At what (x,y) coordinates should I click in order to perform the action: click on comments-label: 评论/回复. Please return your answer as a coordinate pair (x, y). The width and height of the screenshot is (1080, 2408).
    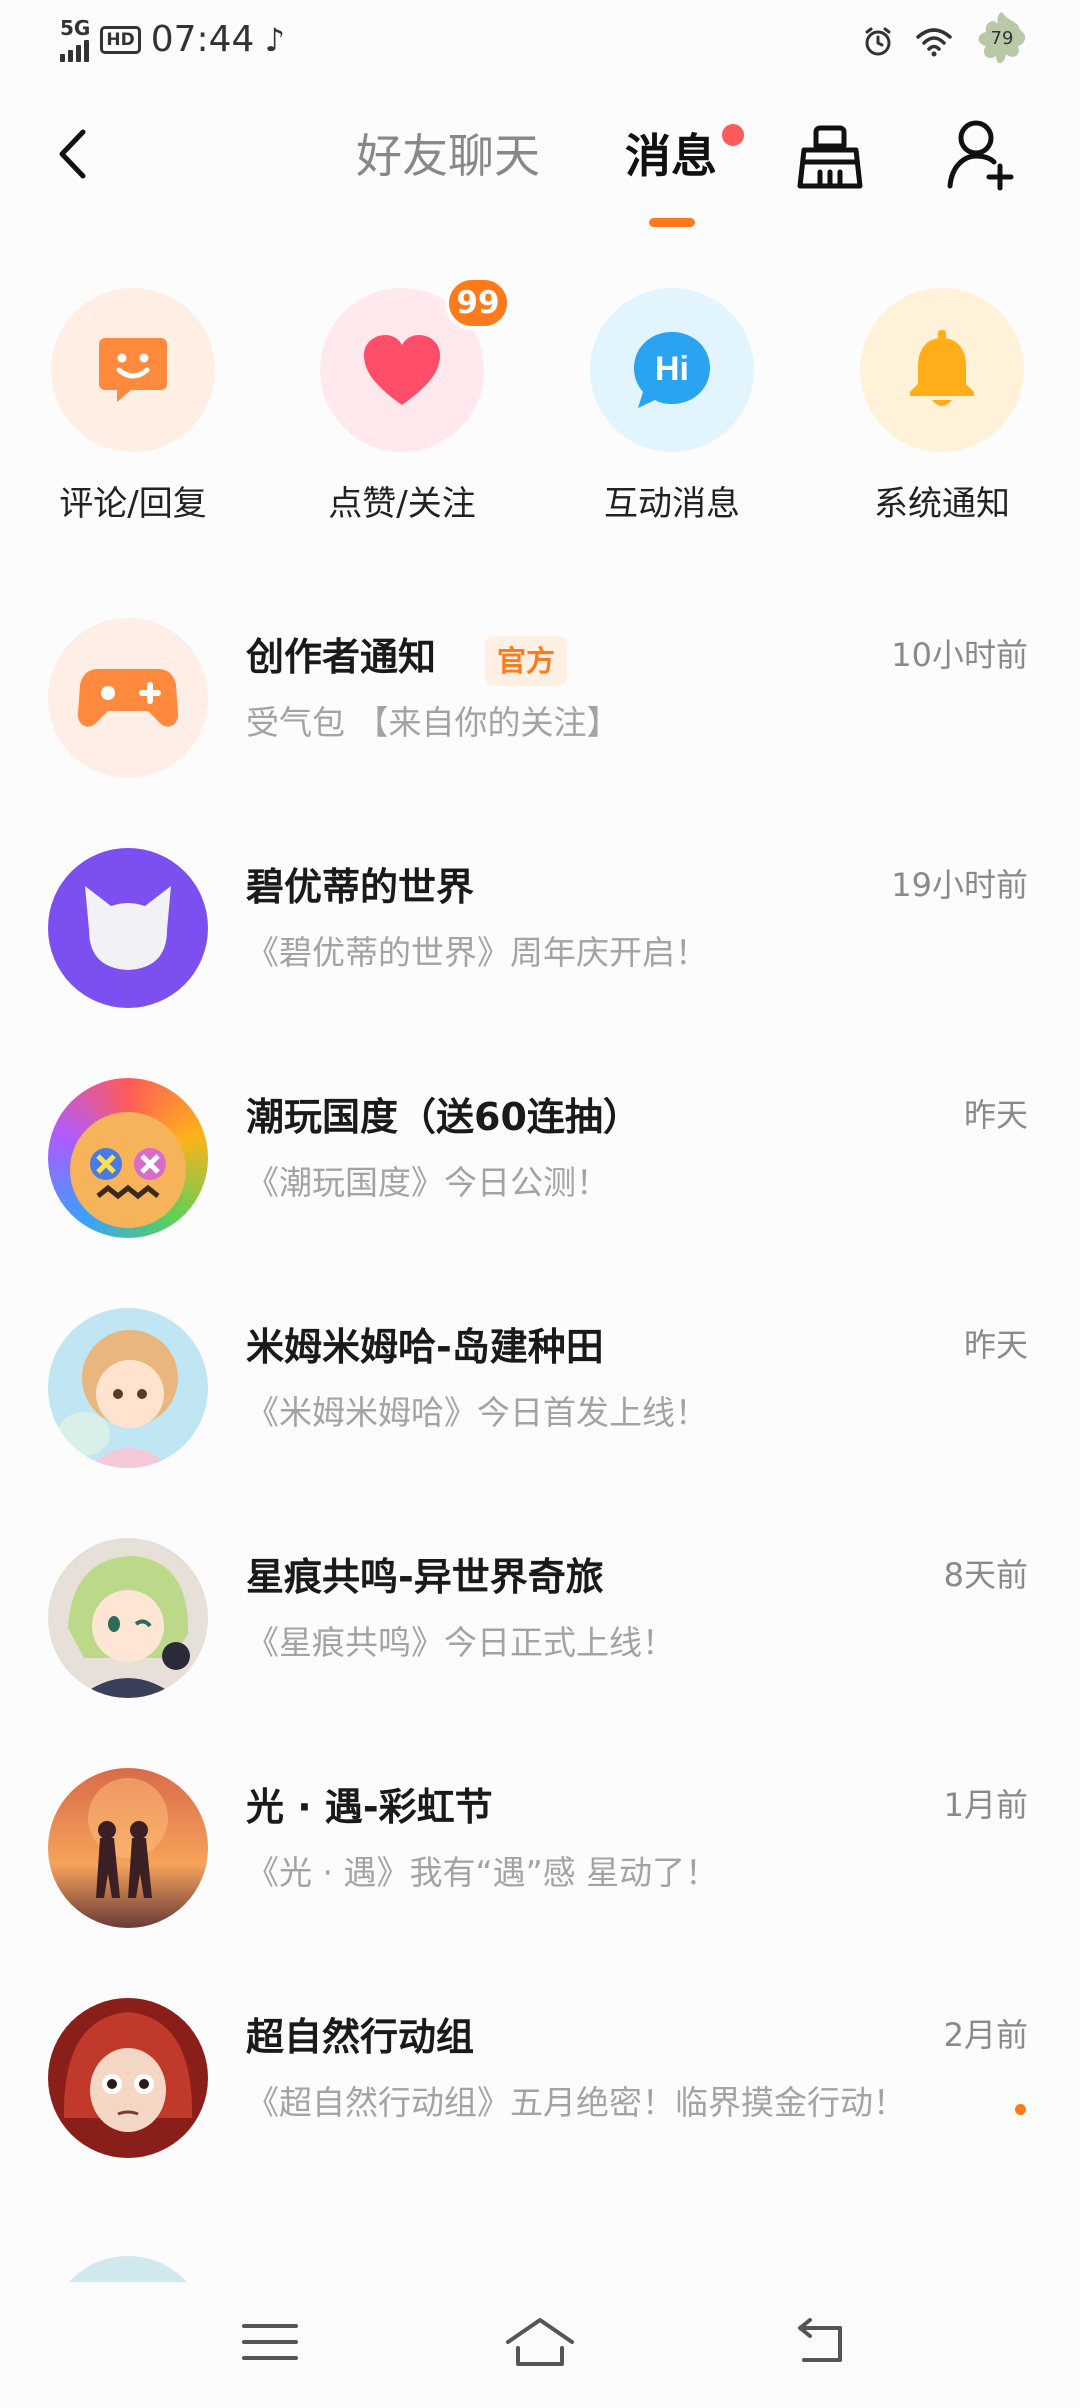
    Looking at the image, I should click on (133, 504).